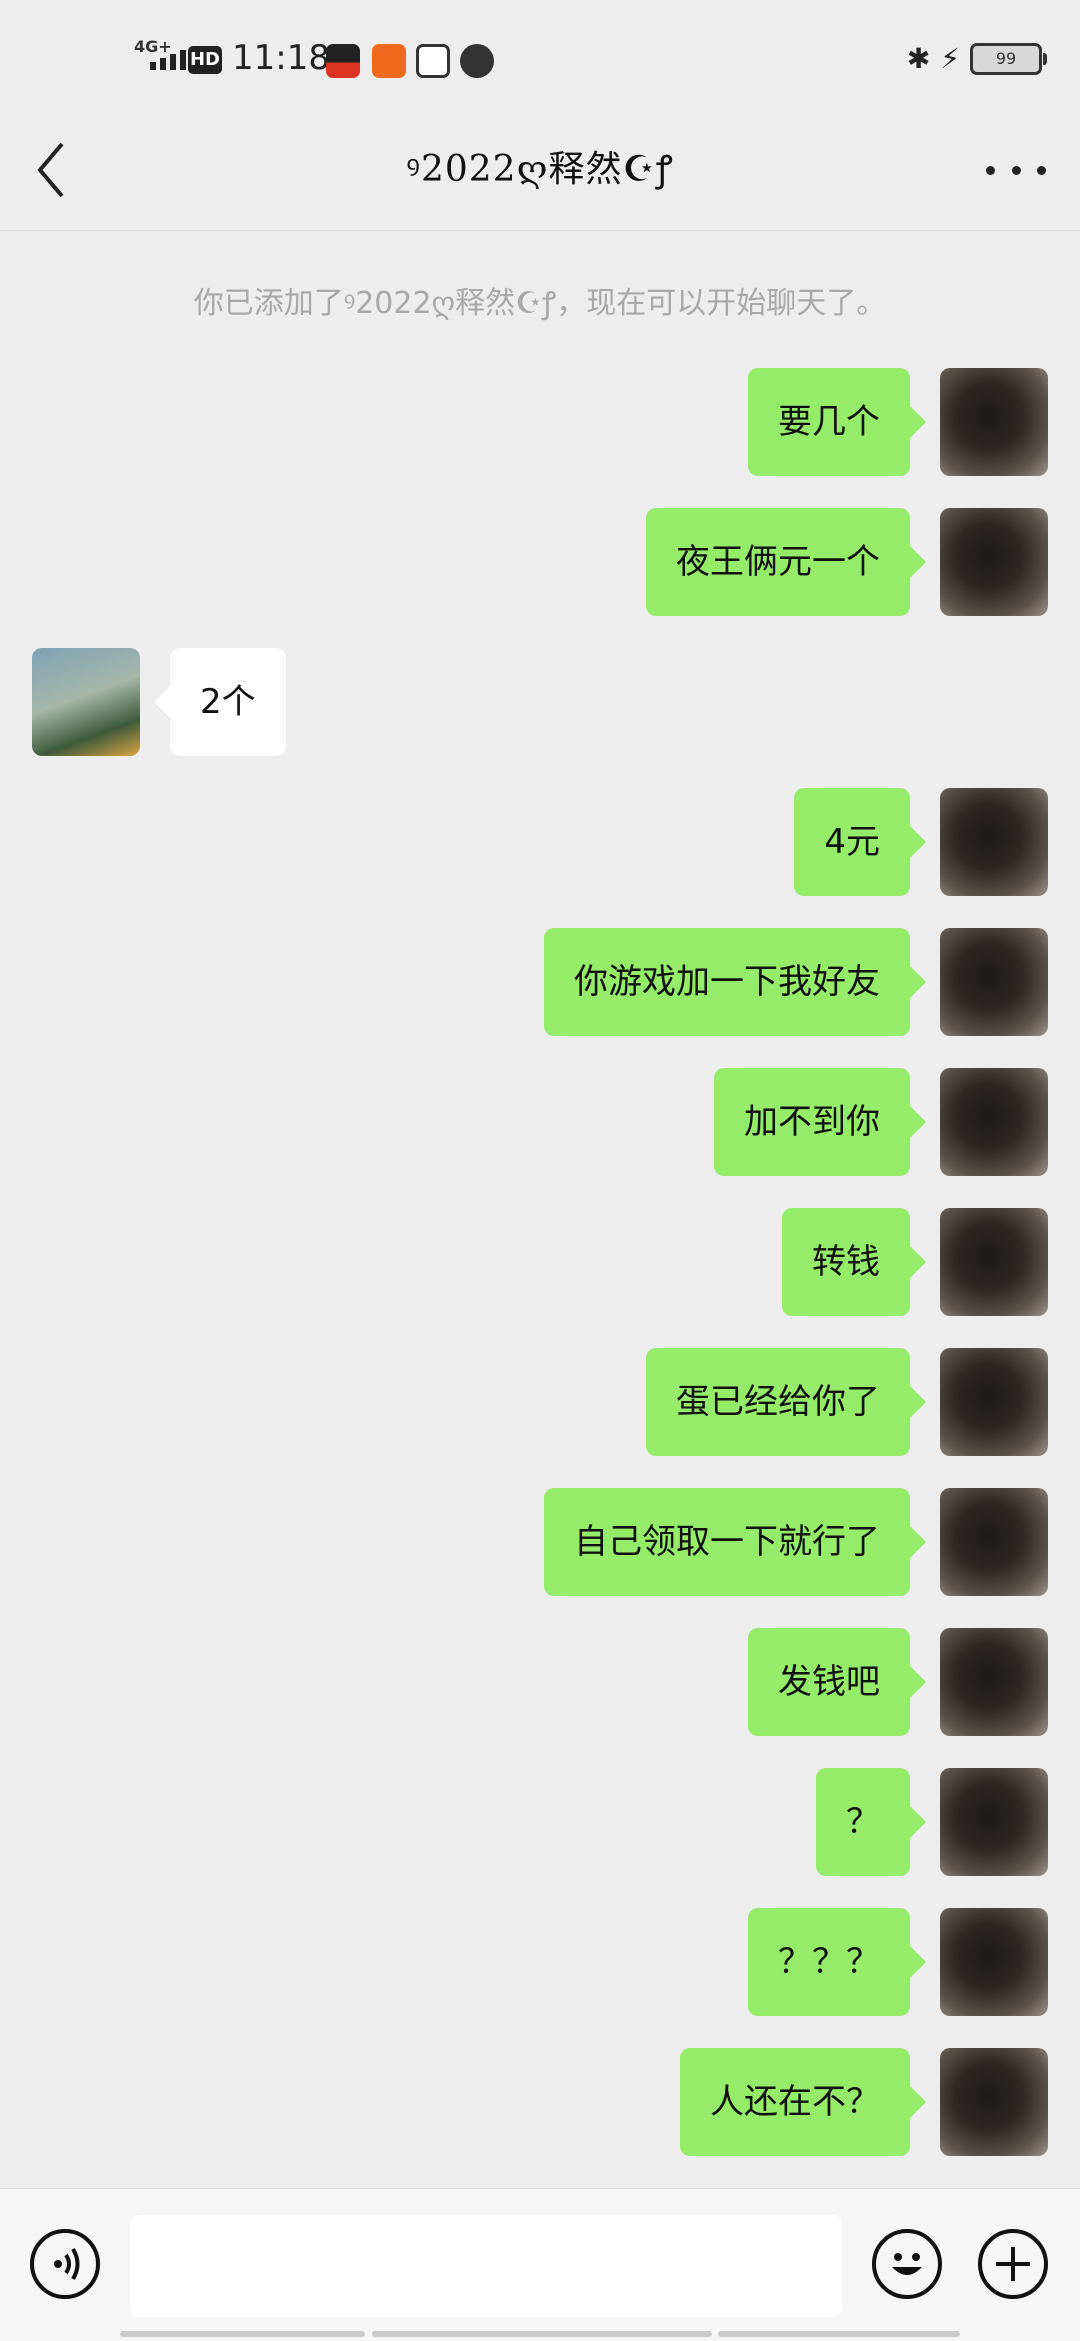 This screenshot has width=1080, height=2341. I want to click on bluetooth-icon: ✱, so click(918, 58).